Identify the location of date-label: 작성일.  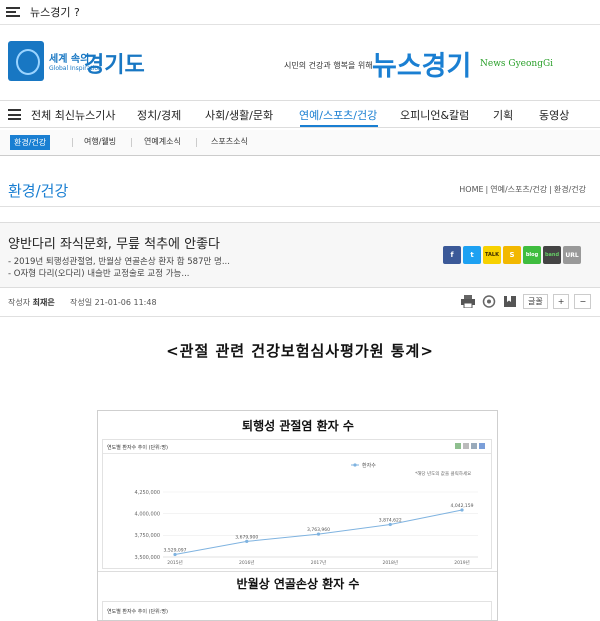
(81, 302).